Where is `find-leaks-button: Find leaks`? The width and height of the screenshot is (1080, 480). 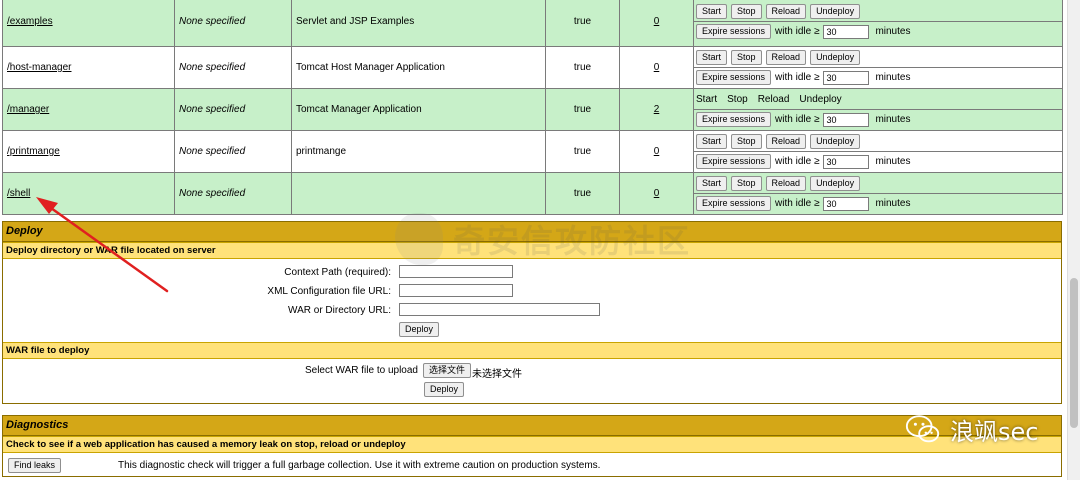
find-leaks-button: Find leaks is located at coordinates (35, 465).